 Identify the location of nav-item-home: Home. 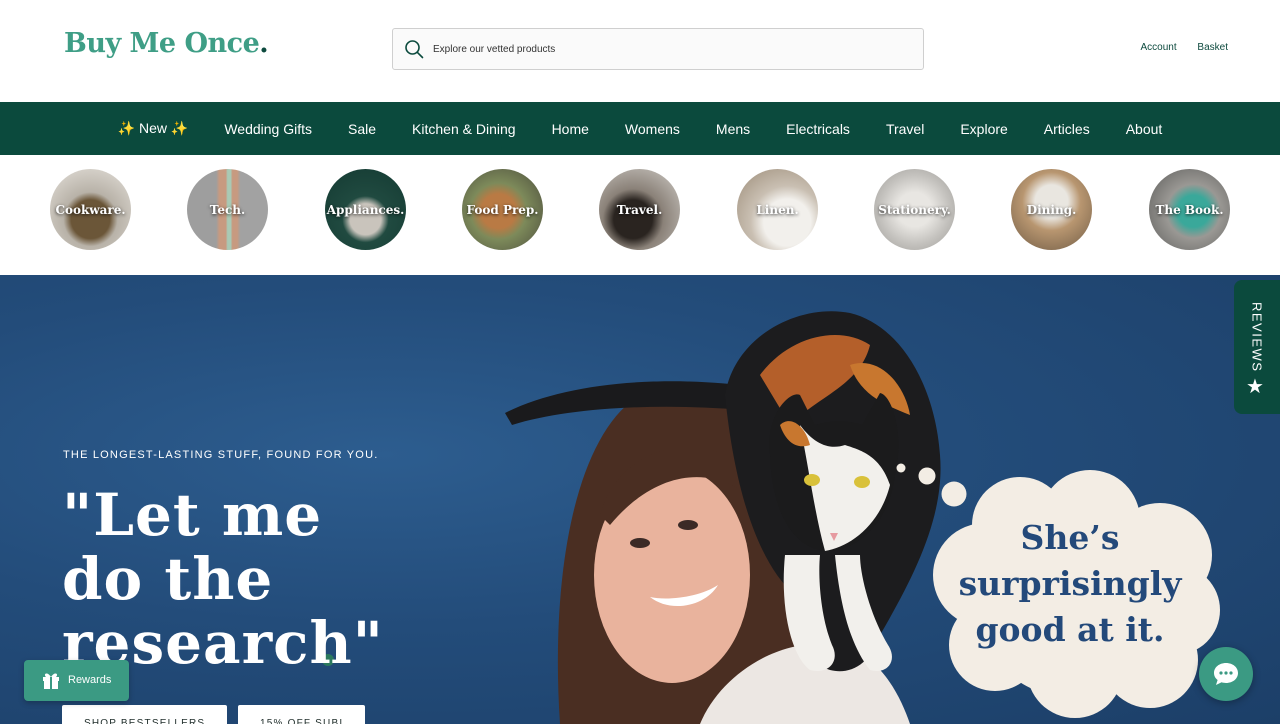
(570, 129).